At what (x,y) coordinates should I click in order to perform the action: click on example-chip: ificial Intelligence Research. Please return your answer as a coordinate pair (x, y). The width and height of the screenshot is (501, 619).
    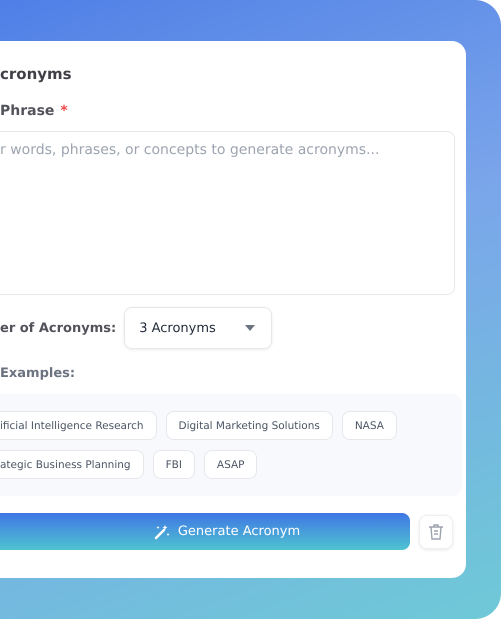
    Looking at the image, I should click on (78, 425).